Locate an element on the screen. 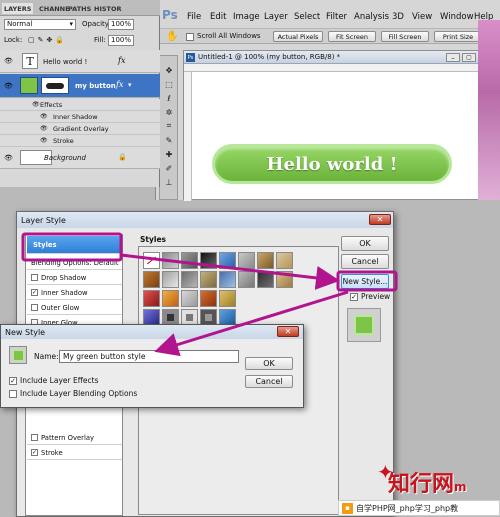 The image size is (500, 517). watermark-caption-bar: ▪ 自学PHP网_php学习_php教 is located at coordinates (419, 508).